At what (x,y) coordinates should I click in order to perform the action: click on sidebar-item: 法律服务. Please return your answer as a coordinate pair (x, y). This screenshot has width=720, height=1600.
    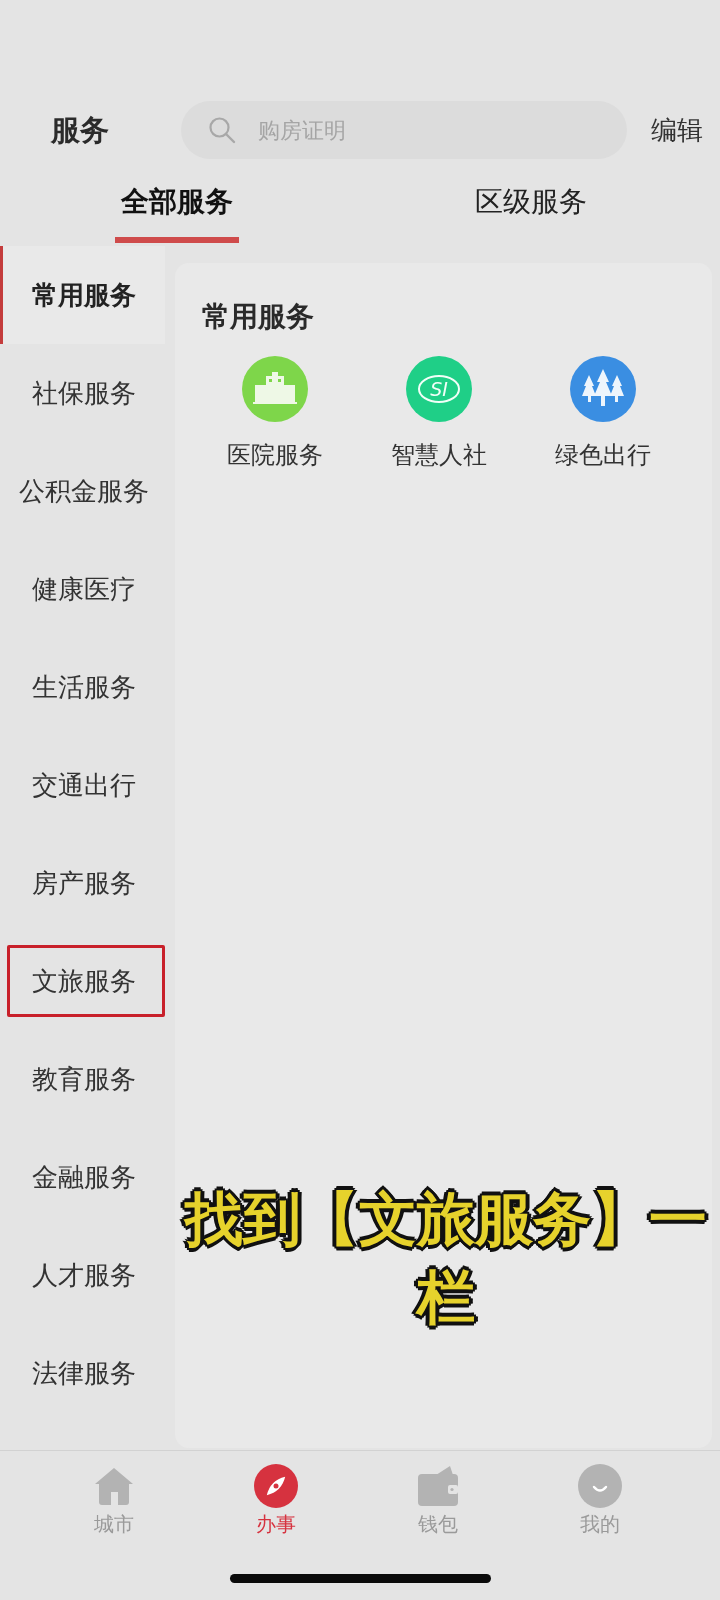
    Looking at the image, I should click on (82, 1373).